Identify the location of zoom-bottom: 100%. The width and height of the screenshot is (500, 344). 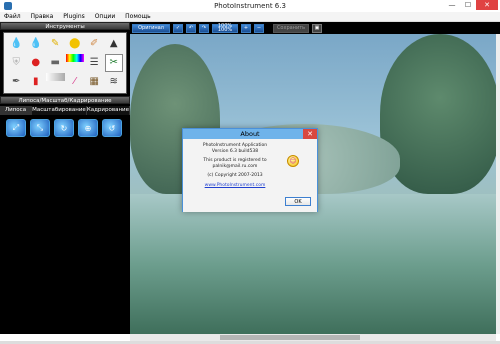
(225, 30).